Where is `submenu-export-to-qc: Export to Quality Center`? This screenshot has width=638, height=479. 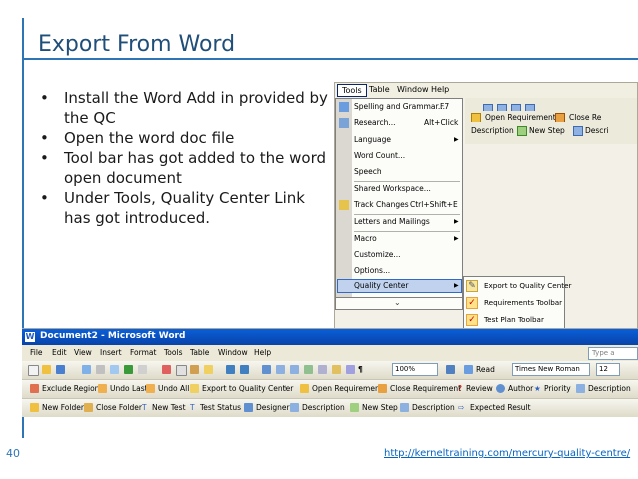
submenu-export-to-qc: Export to Quality Center is located at coordinates (527, 285).